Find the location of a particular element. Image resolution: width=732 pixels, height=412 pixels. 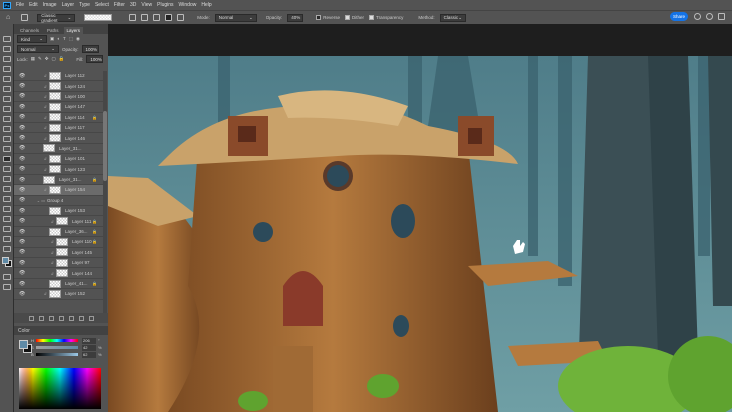

mode-dropdown: Normal ⌄ is located at coordinates (235, 17).